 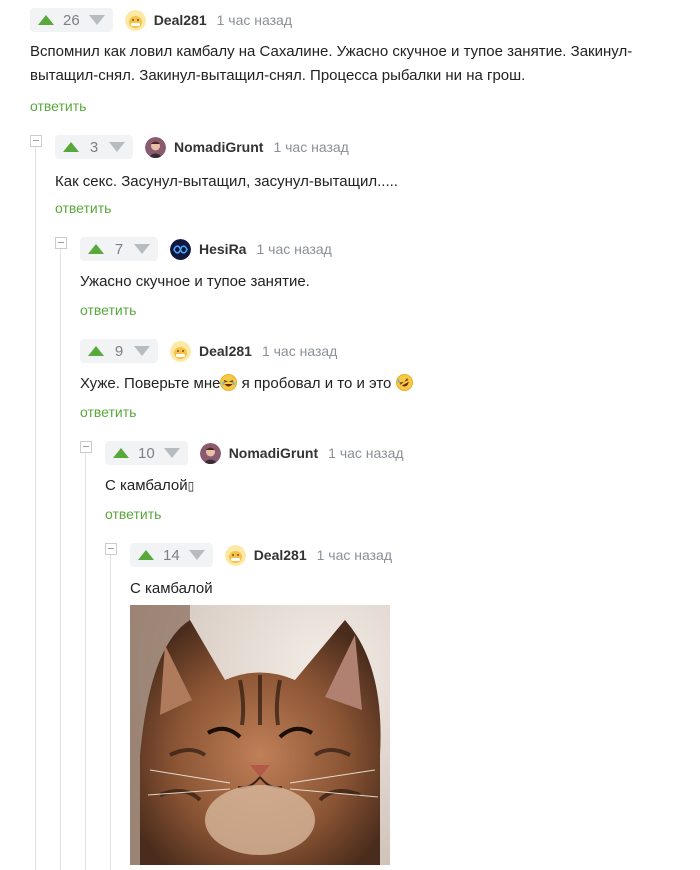 I want to click on unknown-glyph: ▯, so click(x=191, y=486).